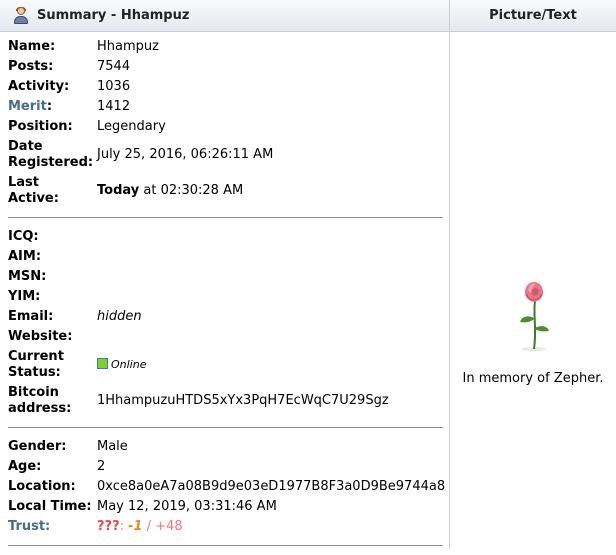 This screenshot has width=616, height=555. I want to click on gender-row: Gender: Male, so click(225, 447).